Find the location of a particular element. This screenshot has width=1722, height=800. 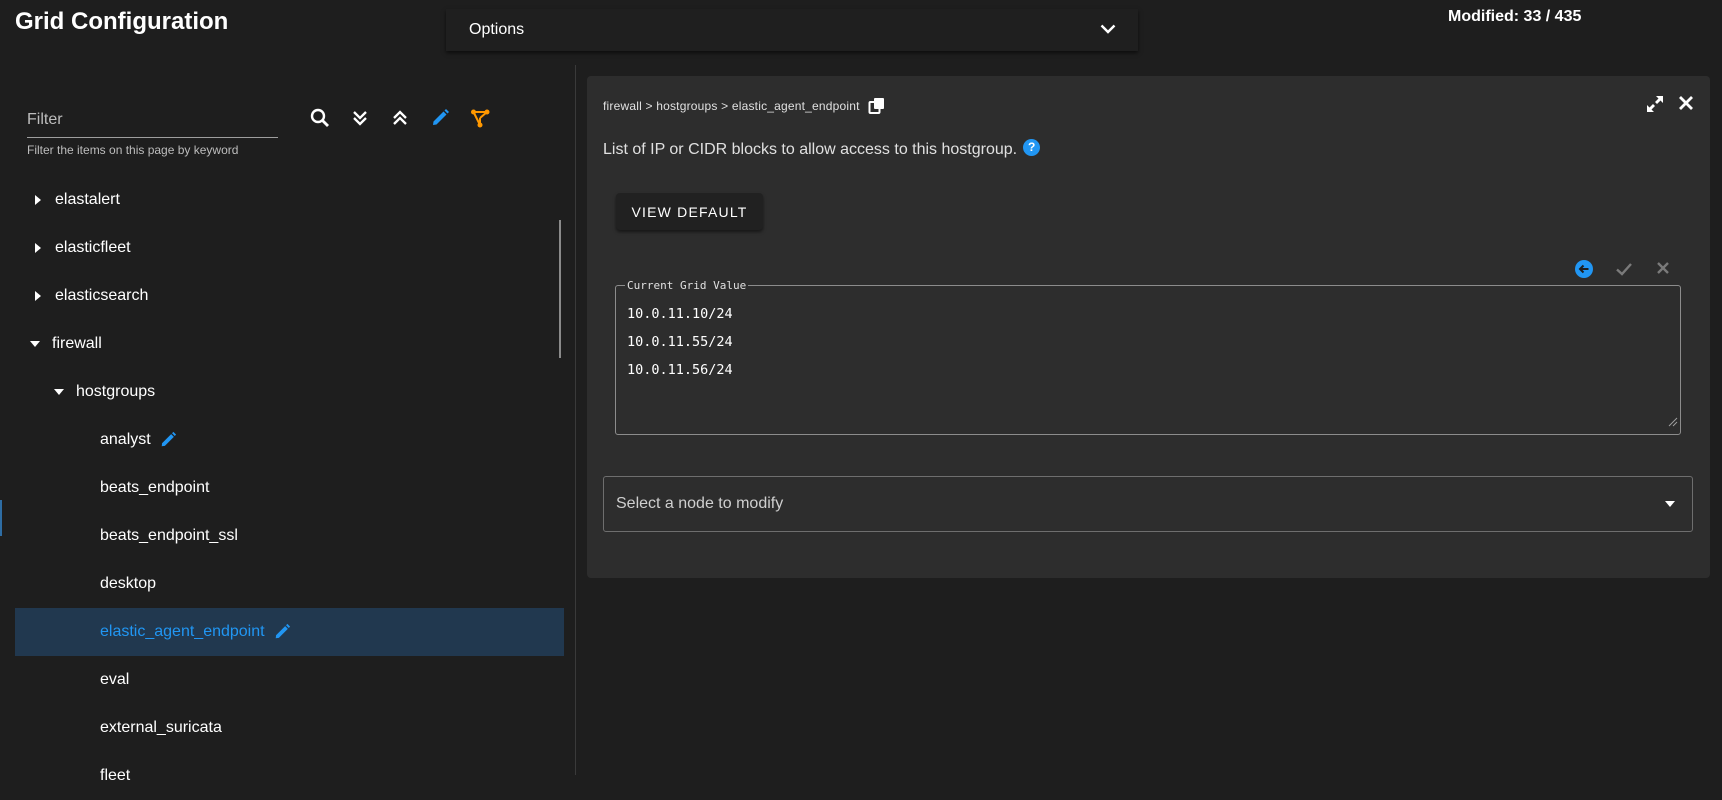

close-icon is located at coordinates (1686, 104).